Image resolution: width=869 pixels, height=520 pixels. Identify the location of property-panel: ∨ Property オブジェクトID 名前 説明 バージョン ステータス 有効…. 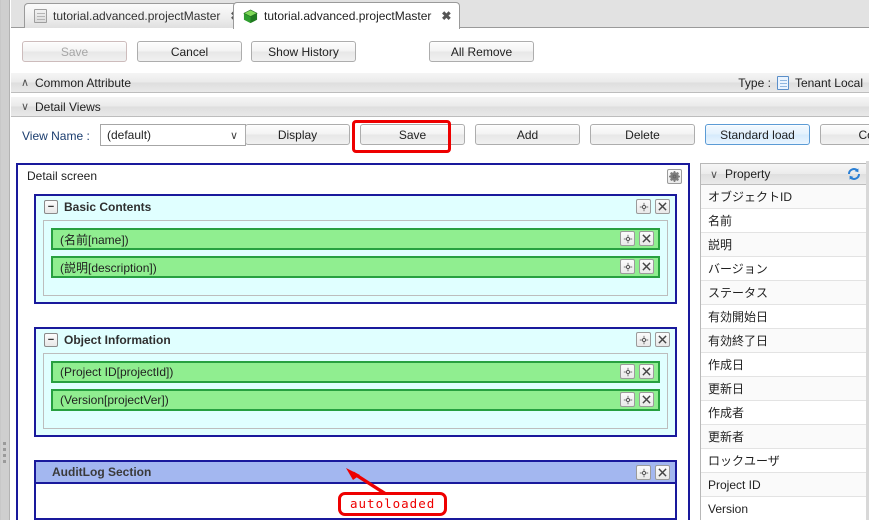
(784, 341).